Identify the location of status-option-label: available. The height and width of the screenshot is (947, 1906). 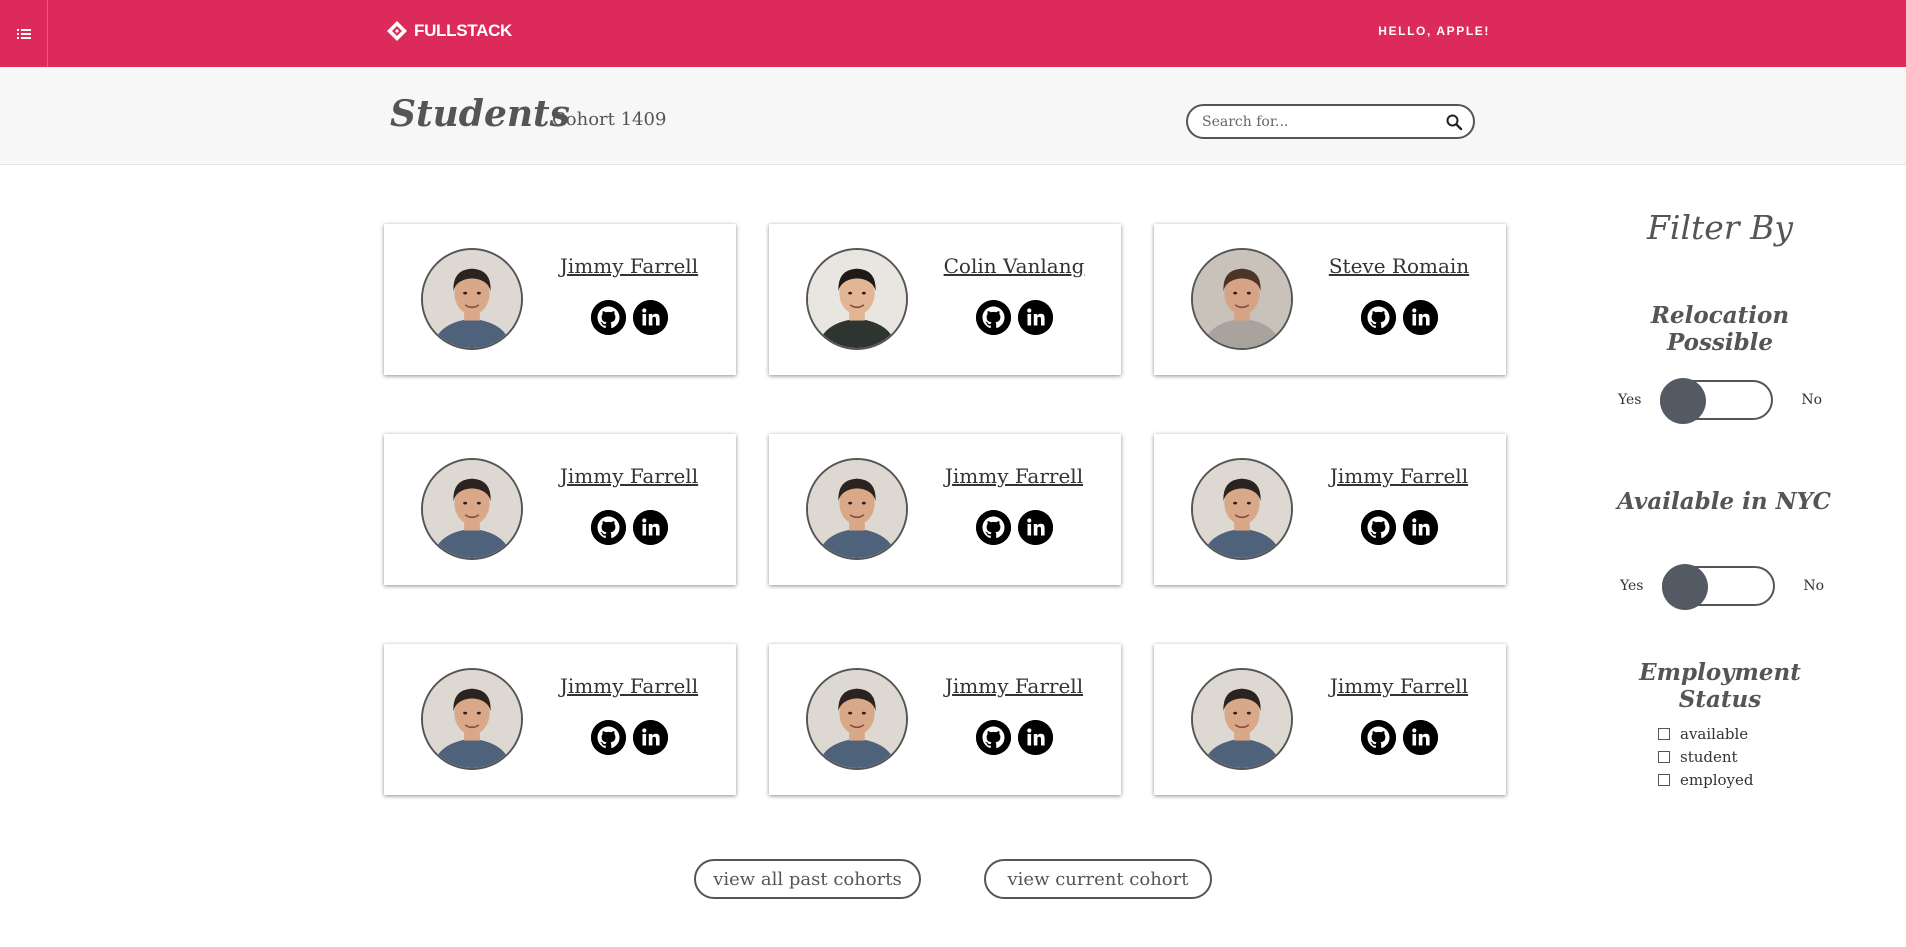
(1714, 733).